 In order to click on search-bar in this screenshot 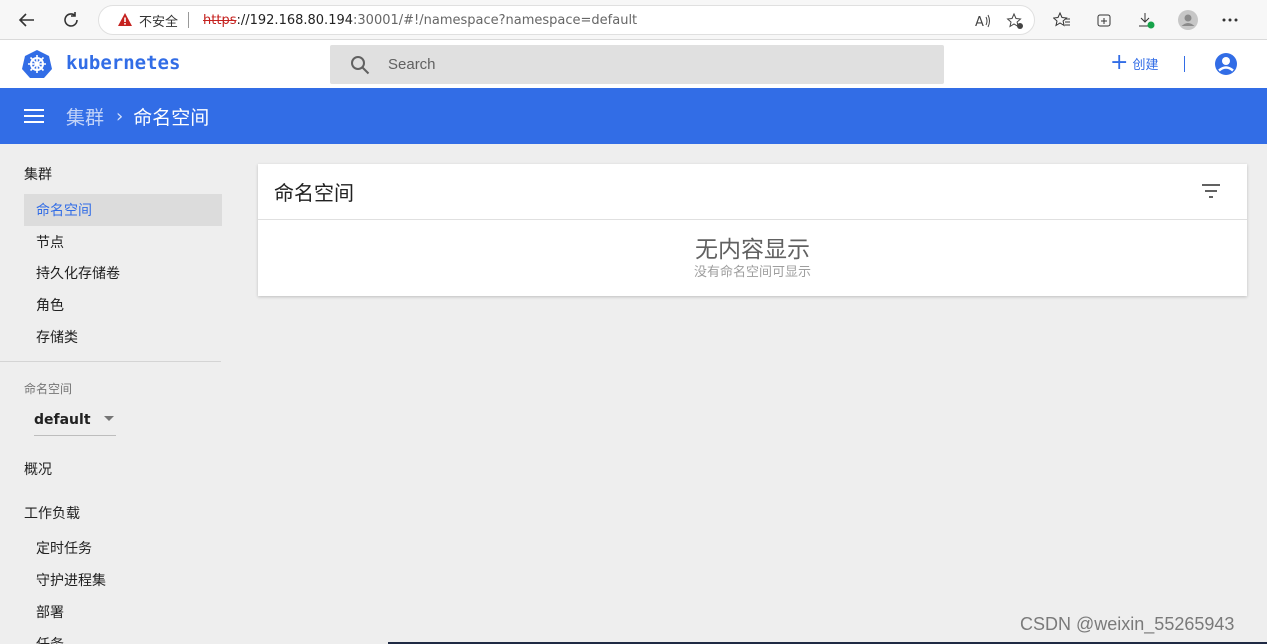, I will do `click(637, 64)`.